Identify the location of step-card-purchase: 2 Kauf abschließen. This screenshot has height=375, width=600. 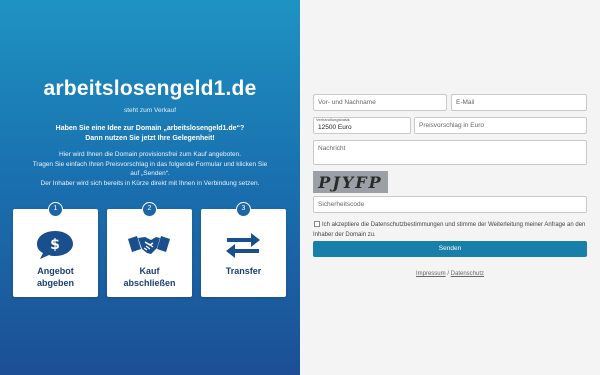
(149, 249).